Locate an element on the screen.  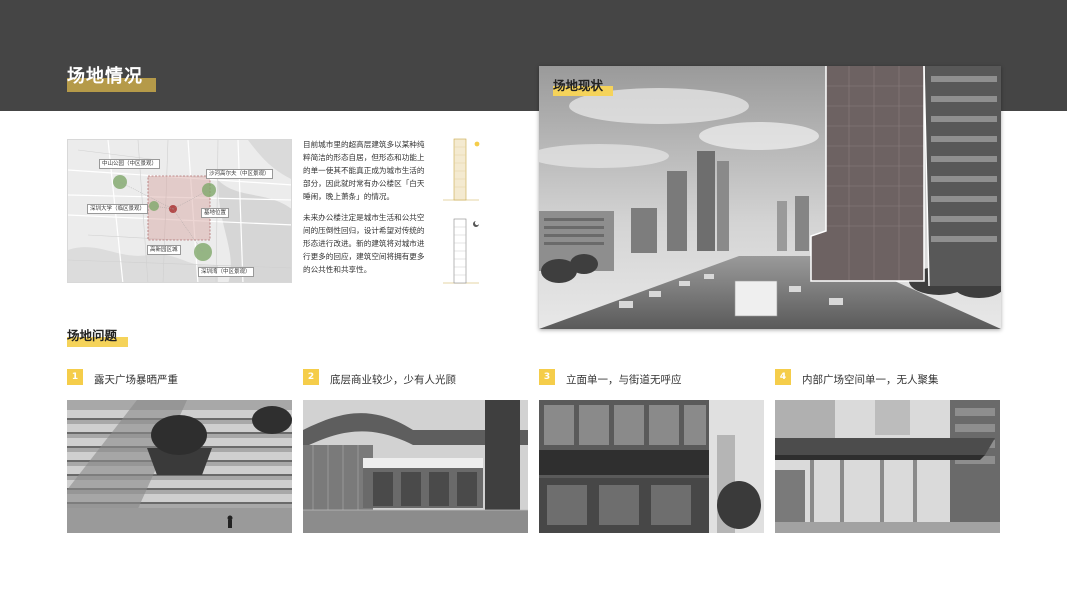
issue-number-3: 3 is located at coordinates (547, 377).